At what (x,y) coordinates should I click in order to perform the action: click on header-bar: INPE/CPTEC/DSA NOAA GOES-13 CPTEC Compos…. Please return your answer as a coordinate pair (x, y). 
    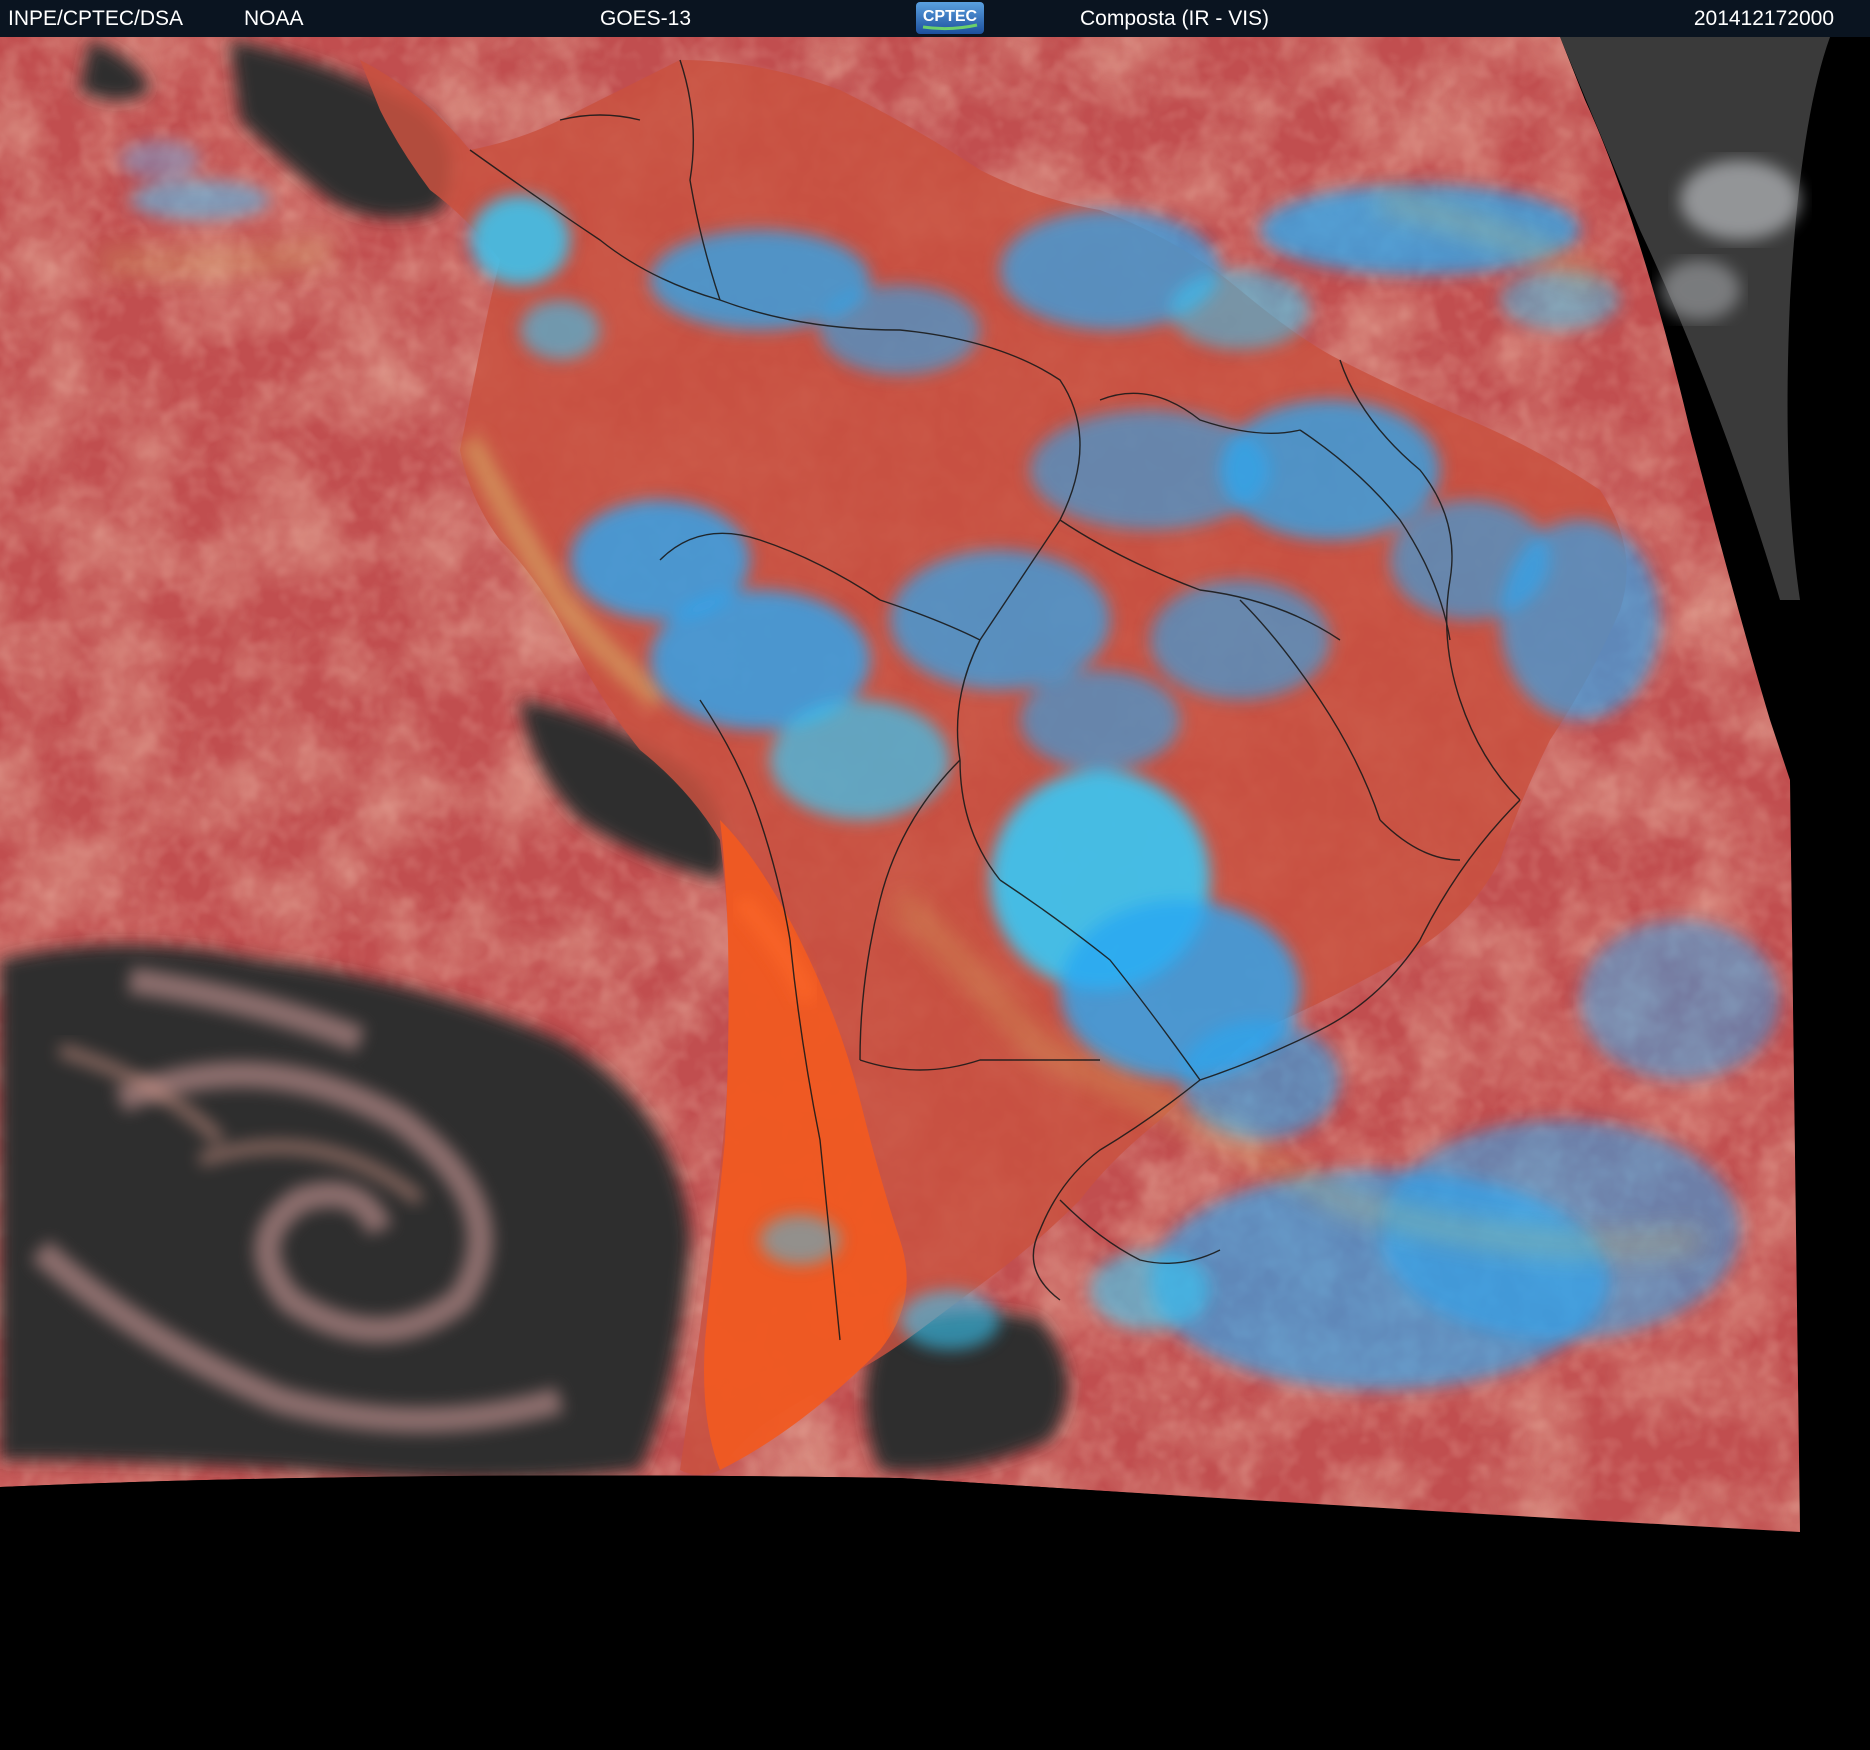
    Looking at the image, I should click on (935, 18).